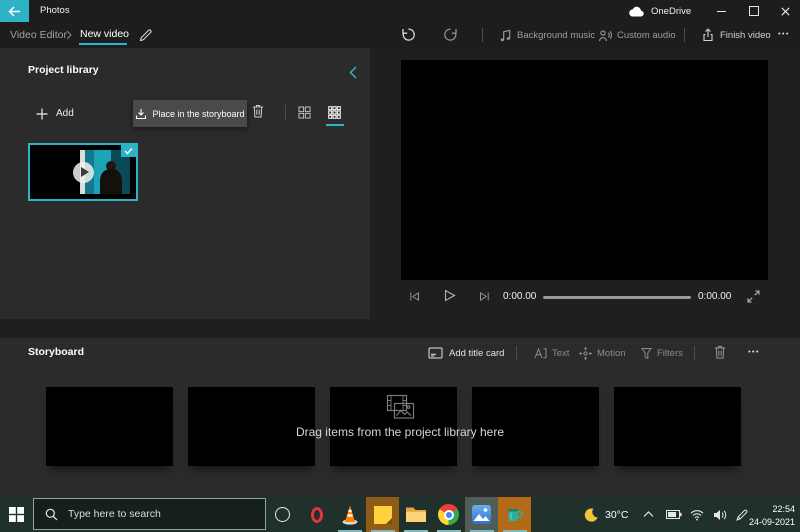  Describe the element at coordinates (674, 514) in the screenshot. I see `battery-icon` at that location.